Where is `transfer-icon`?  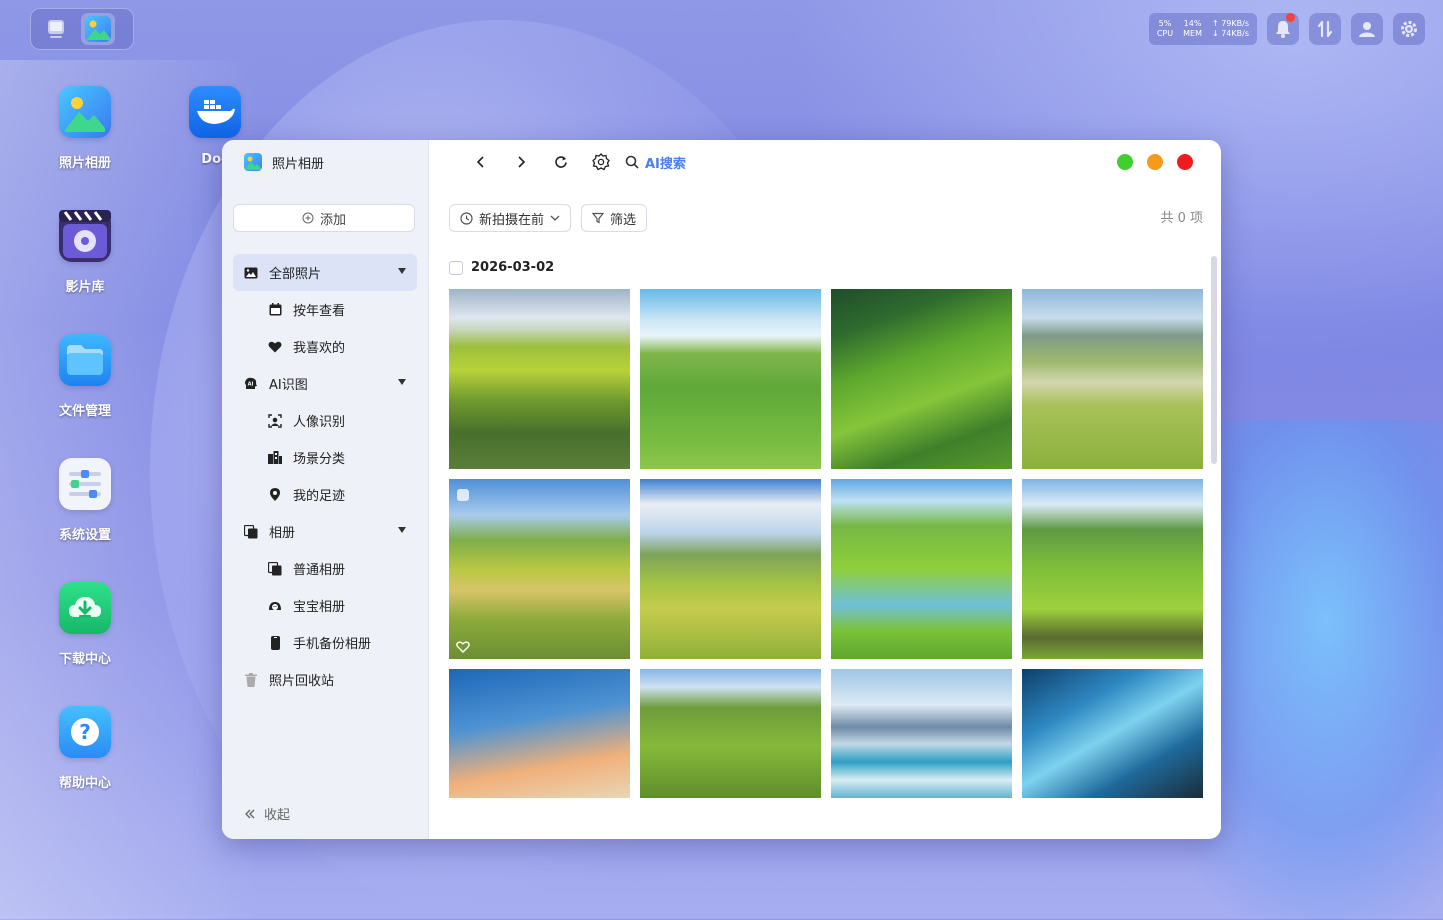
transfer-icon is located at coordinates (1325, 29).